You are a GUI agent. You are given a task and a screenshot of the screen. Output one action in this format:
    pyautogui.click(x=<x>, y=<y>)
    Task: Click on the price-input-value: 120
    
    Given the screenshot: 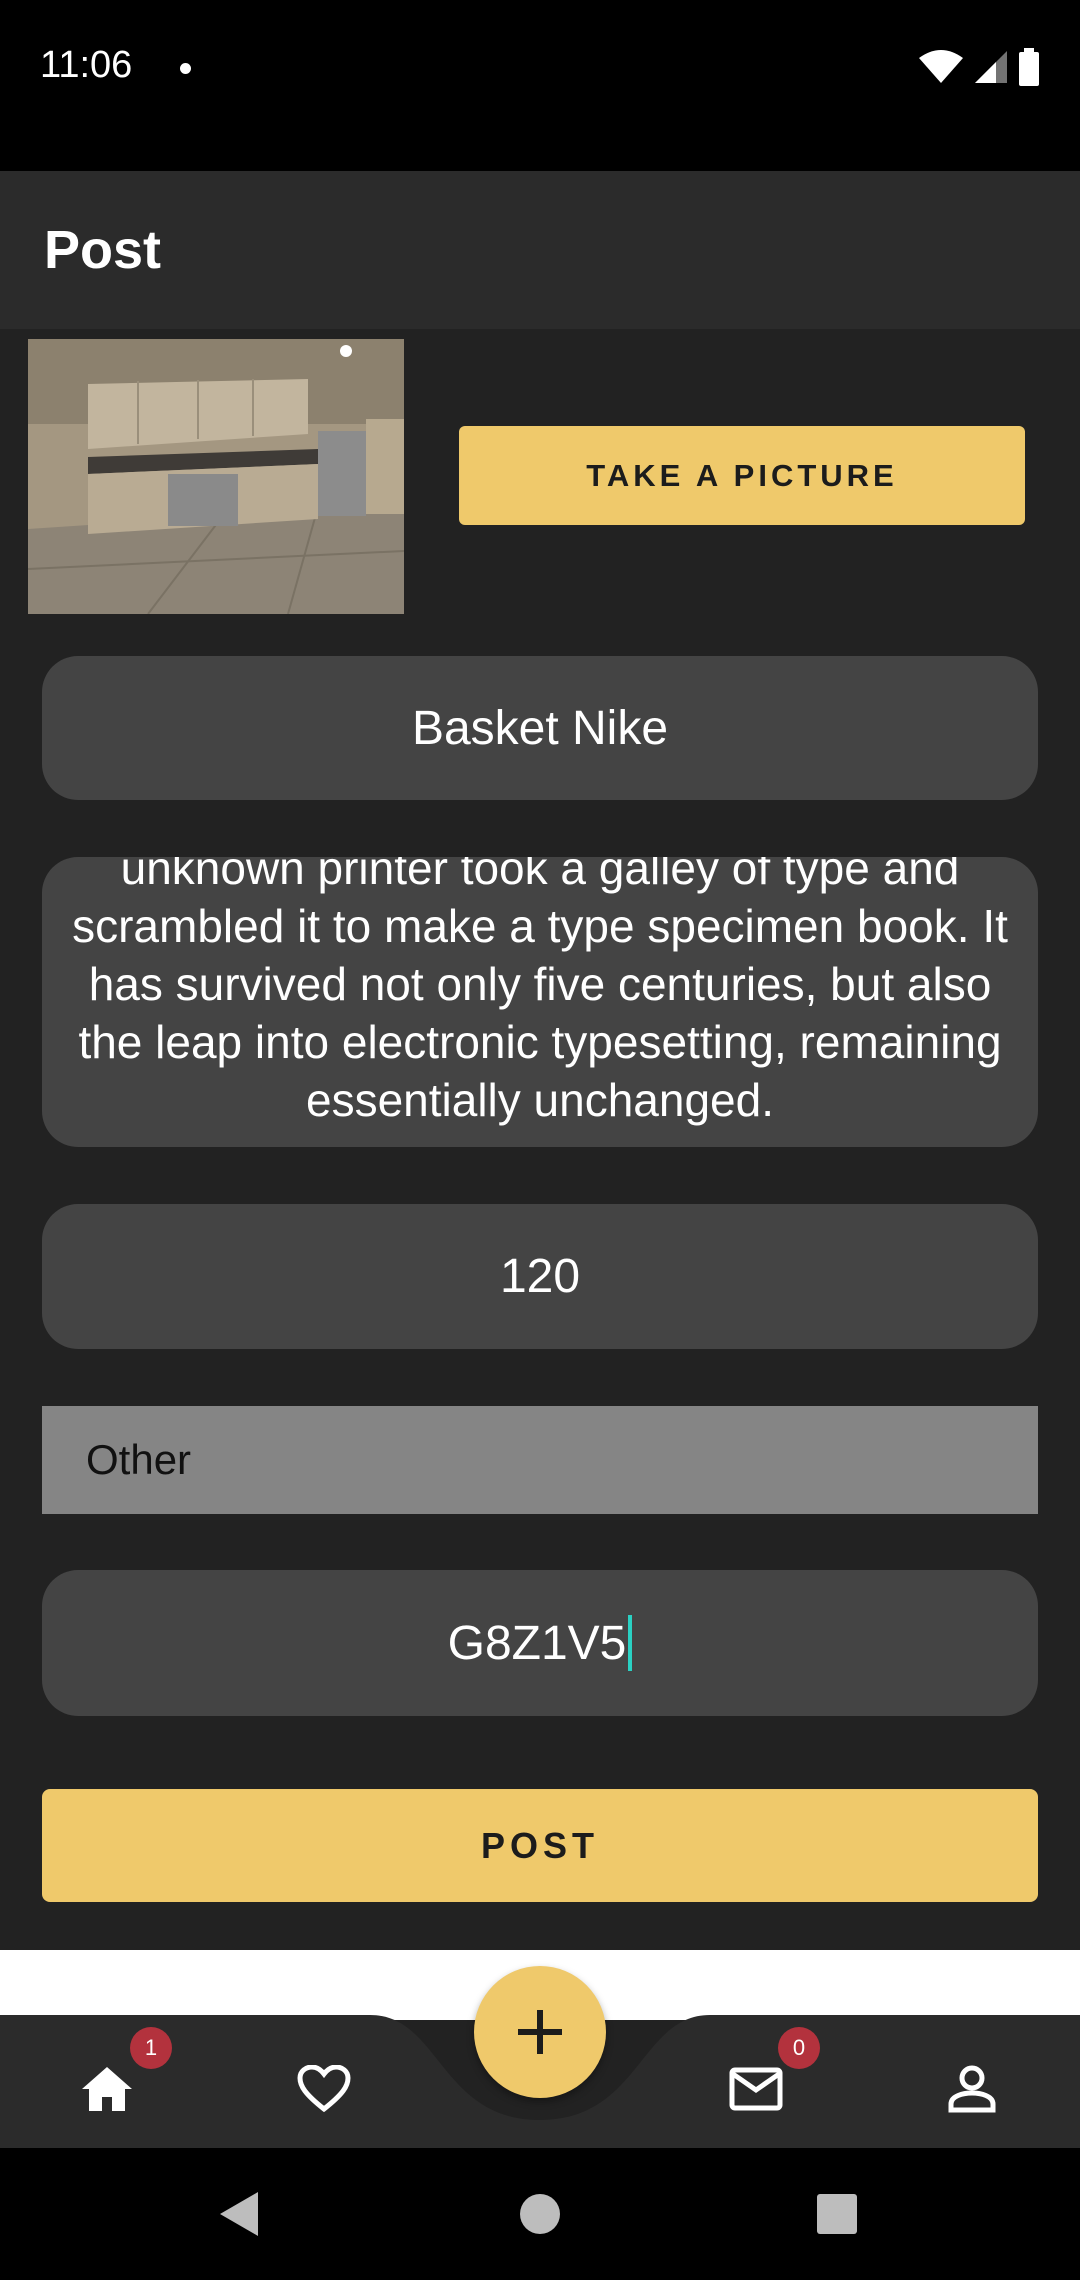 What is the action you would take?
    pyautogui.click(x=540, y=1276)
    